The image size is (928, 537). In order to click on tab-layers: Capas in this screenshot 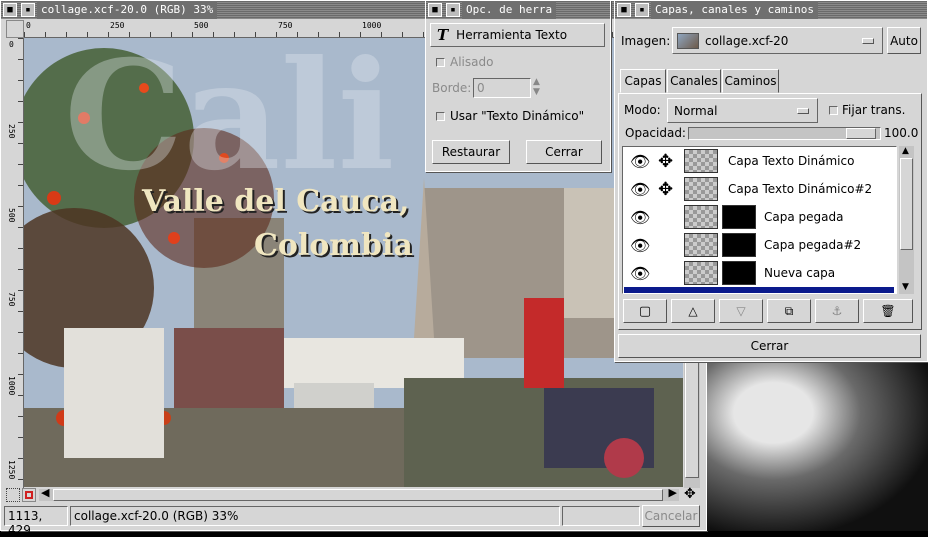, I will do `click(643, 81)`.